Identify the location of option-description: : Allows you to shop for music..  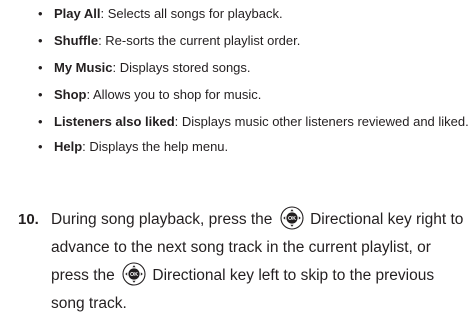
(174, 94).